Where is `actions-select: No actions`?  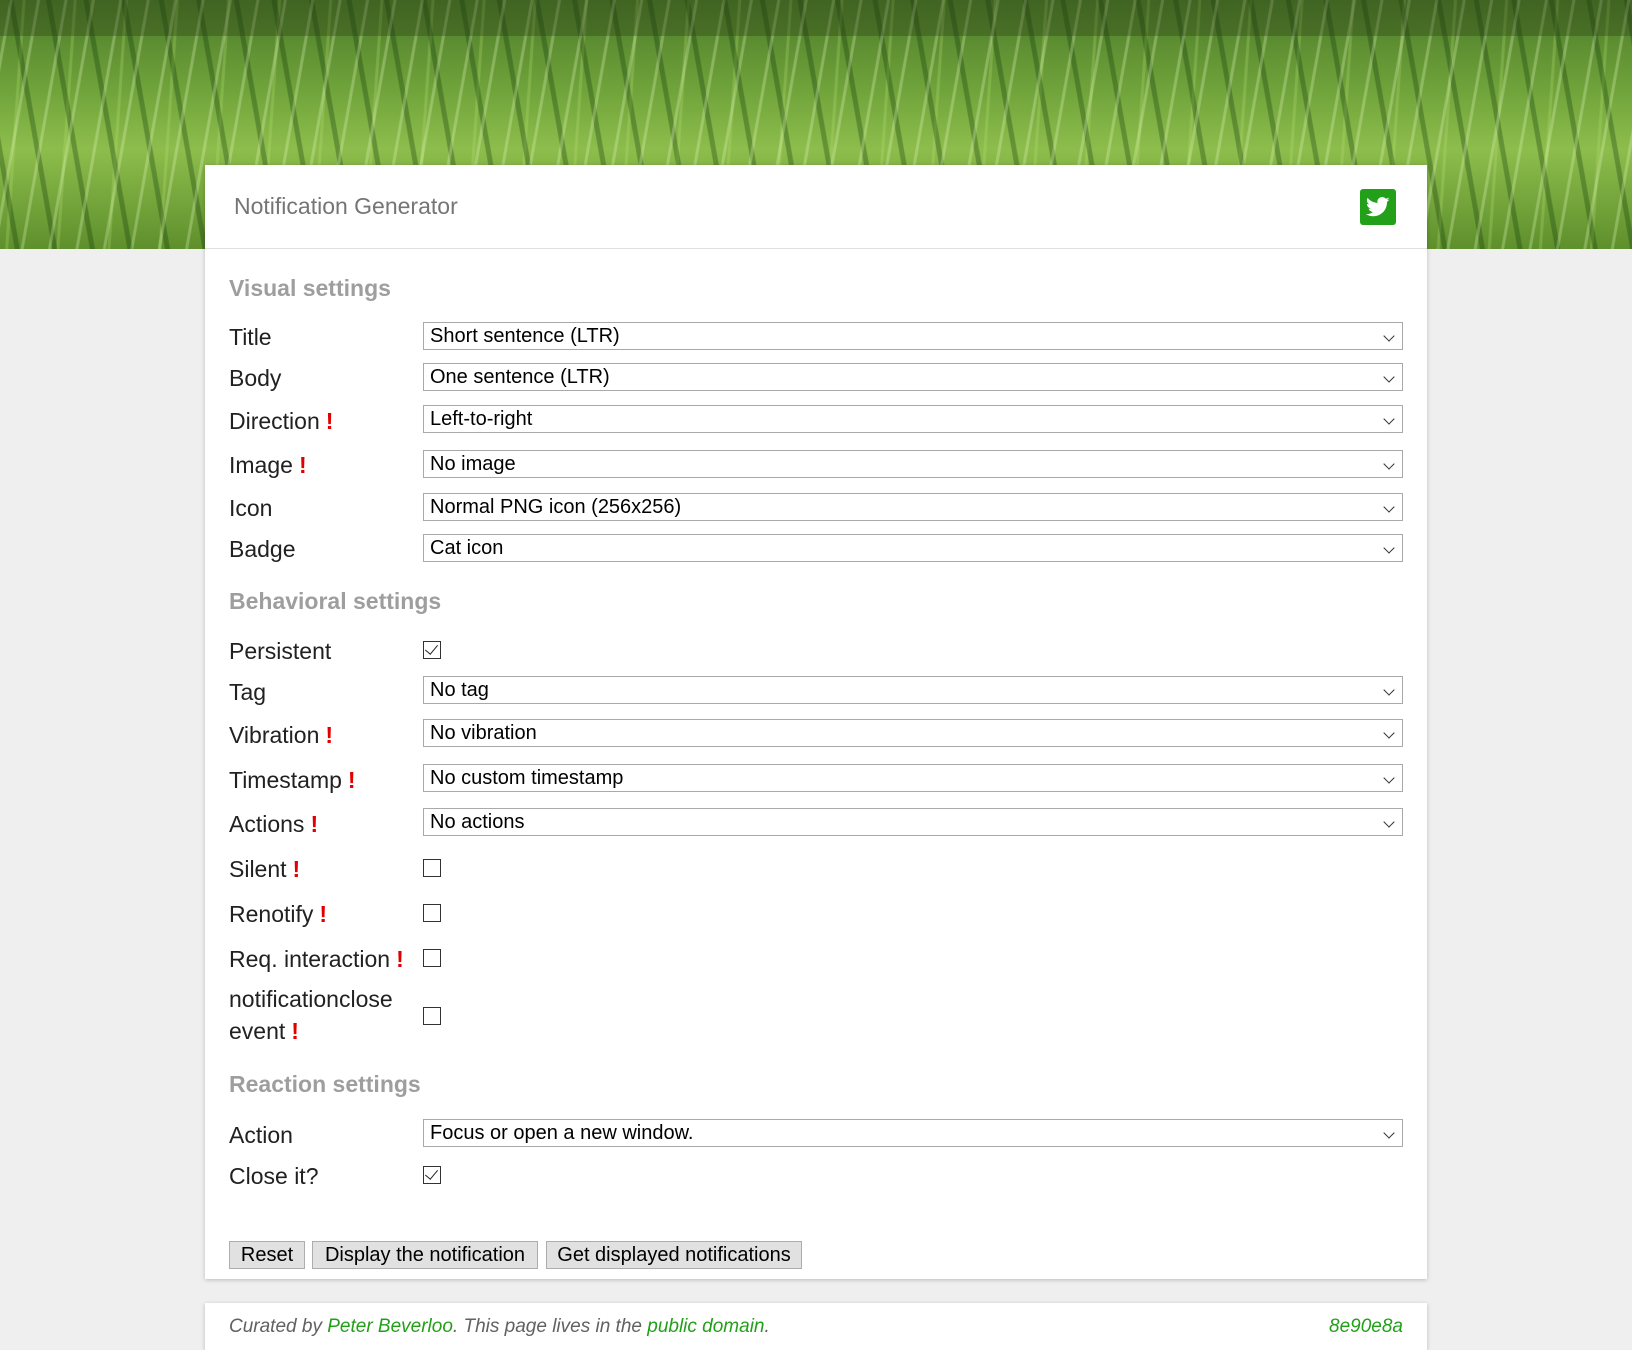 actions-select: No actions is located at coordinates (913, 822).